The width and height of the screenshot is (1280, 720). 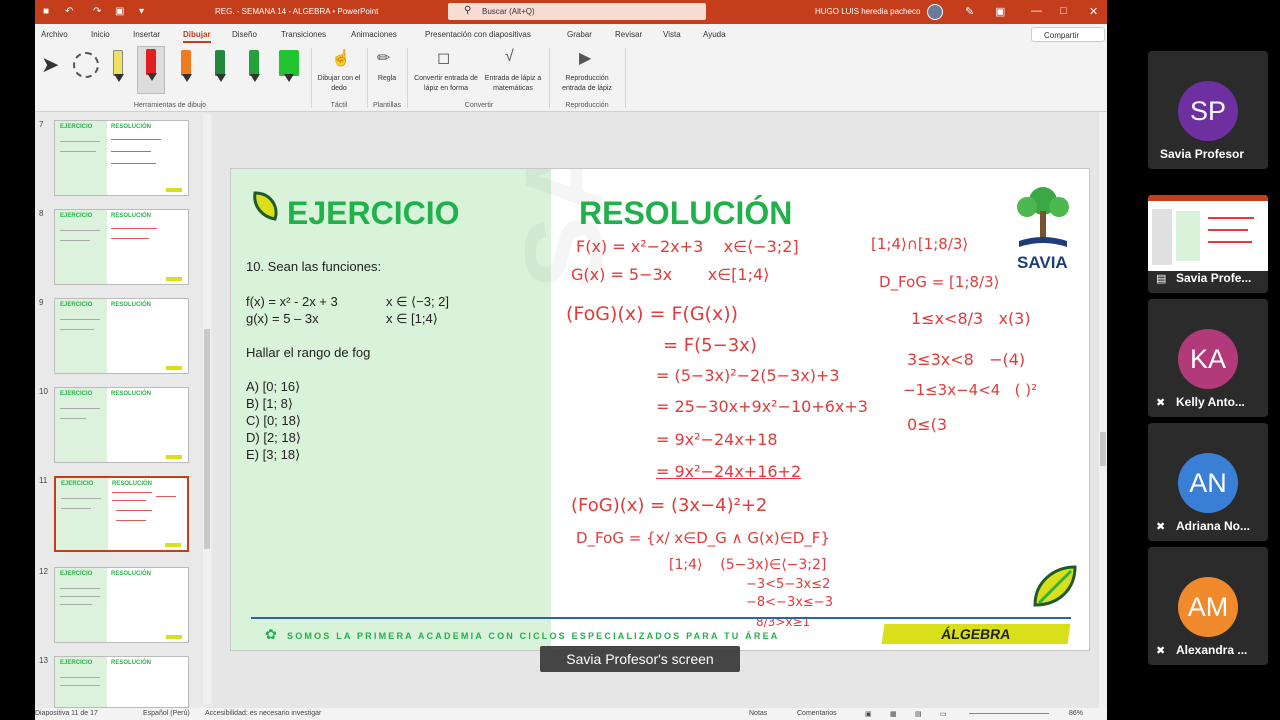 I want to click on undo-icon: ↶, so click(x=69, y=11).